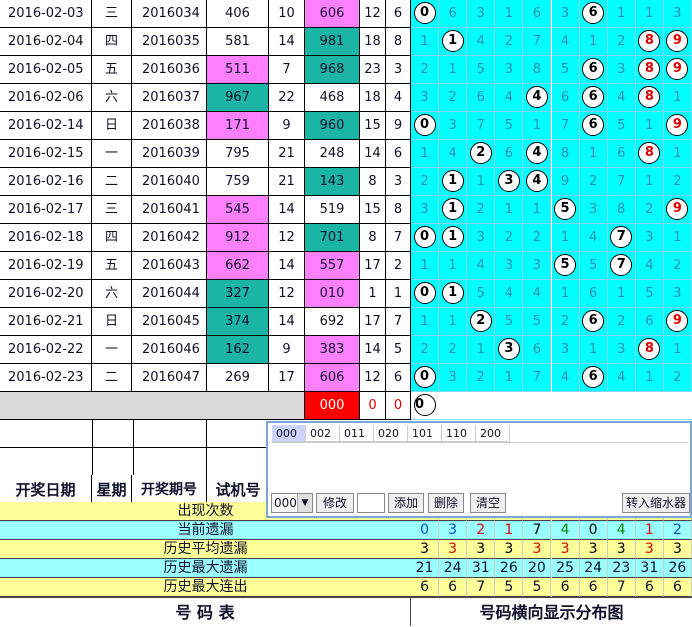  What do you see at coordinates (425, 238) in the screenshot?
I see `dist-cell: 0` at bounding box center [425, 238].